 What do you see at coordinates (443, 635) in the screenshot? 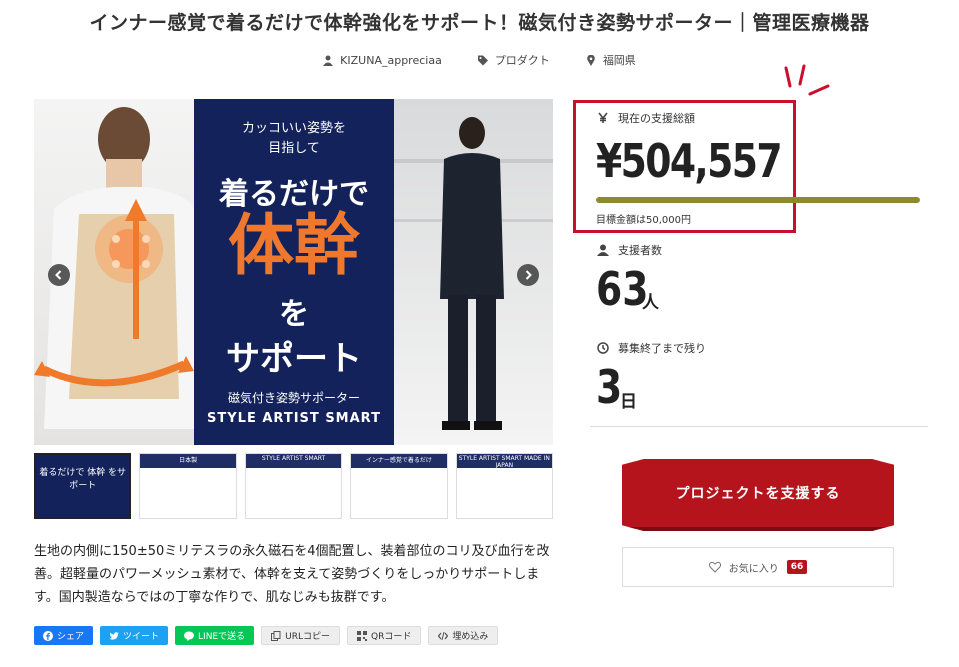
I see `code-icon` at bounding box center [443, 635].